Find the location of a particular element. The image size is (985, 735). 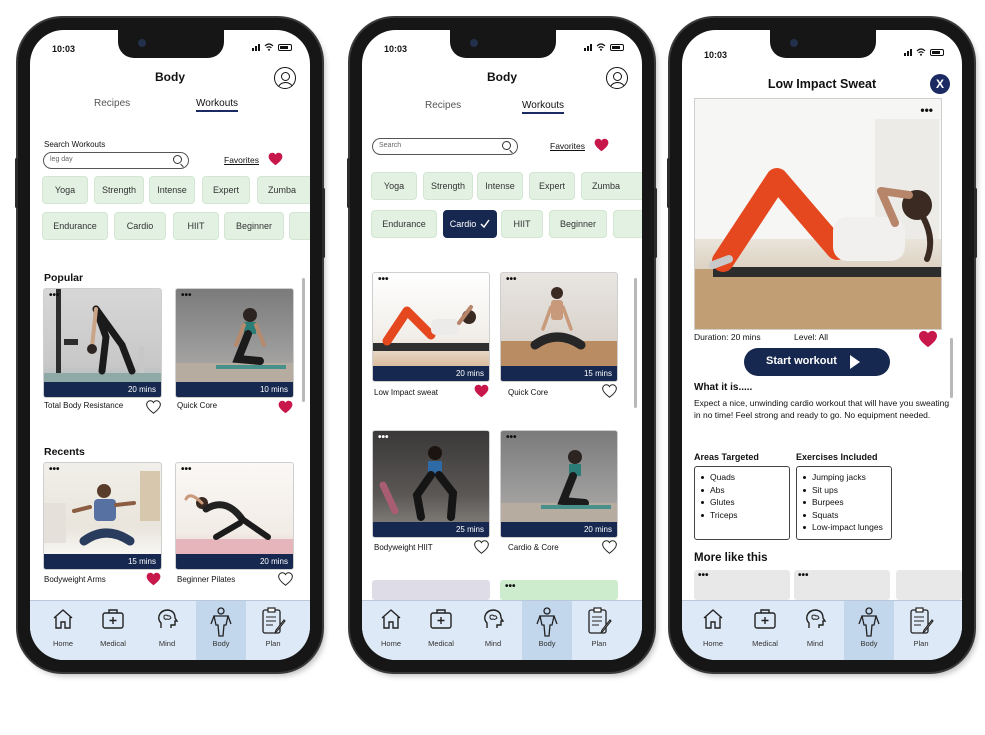

bottom-nav: Home Medical Mind Body Plan is located at coordinates (170, 630).